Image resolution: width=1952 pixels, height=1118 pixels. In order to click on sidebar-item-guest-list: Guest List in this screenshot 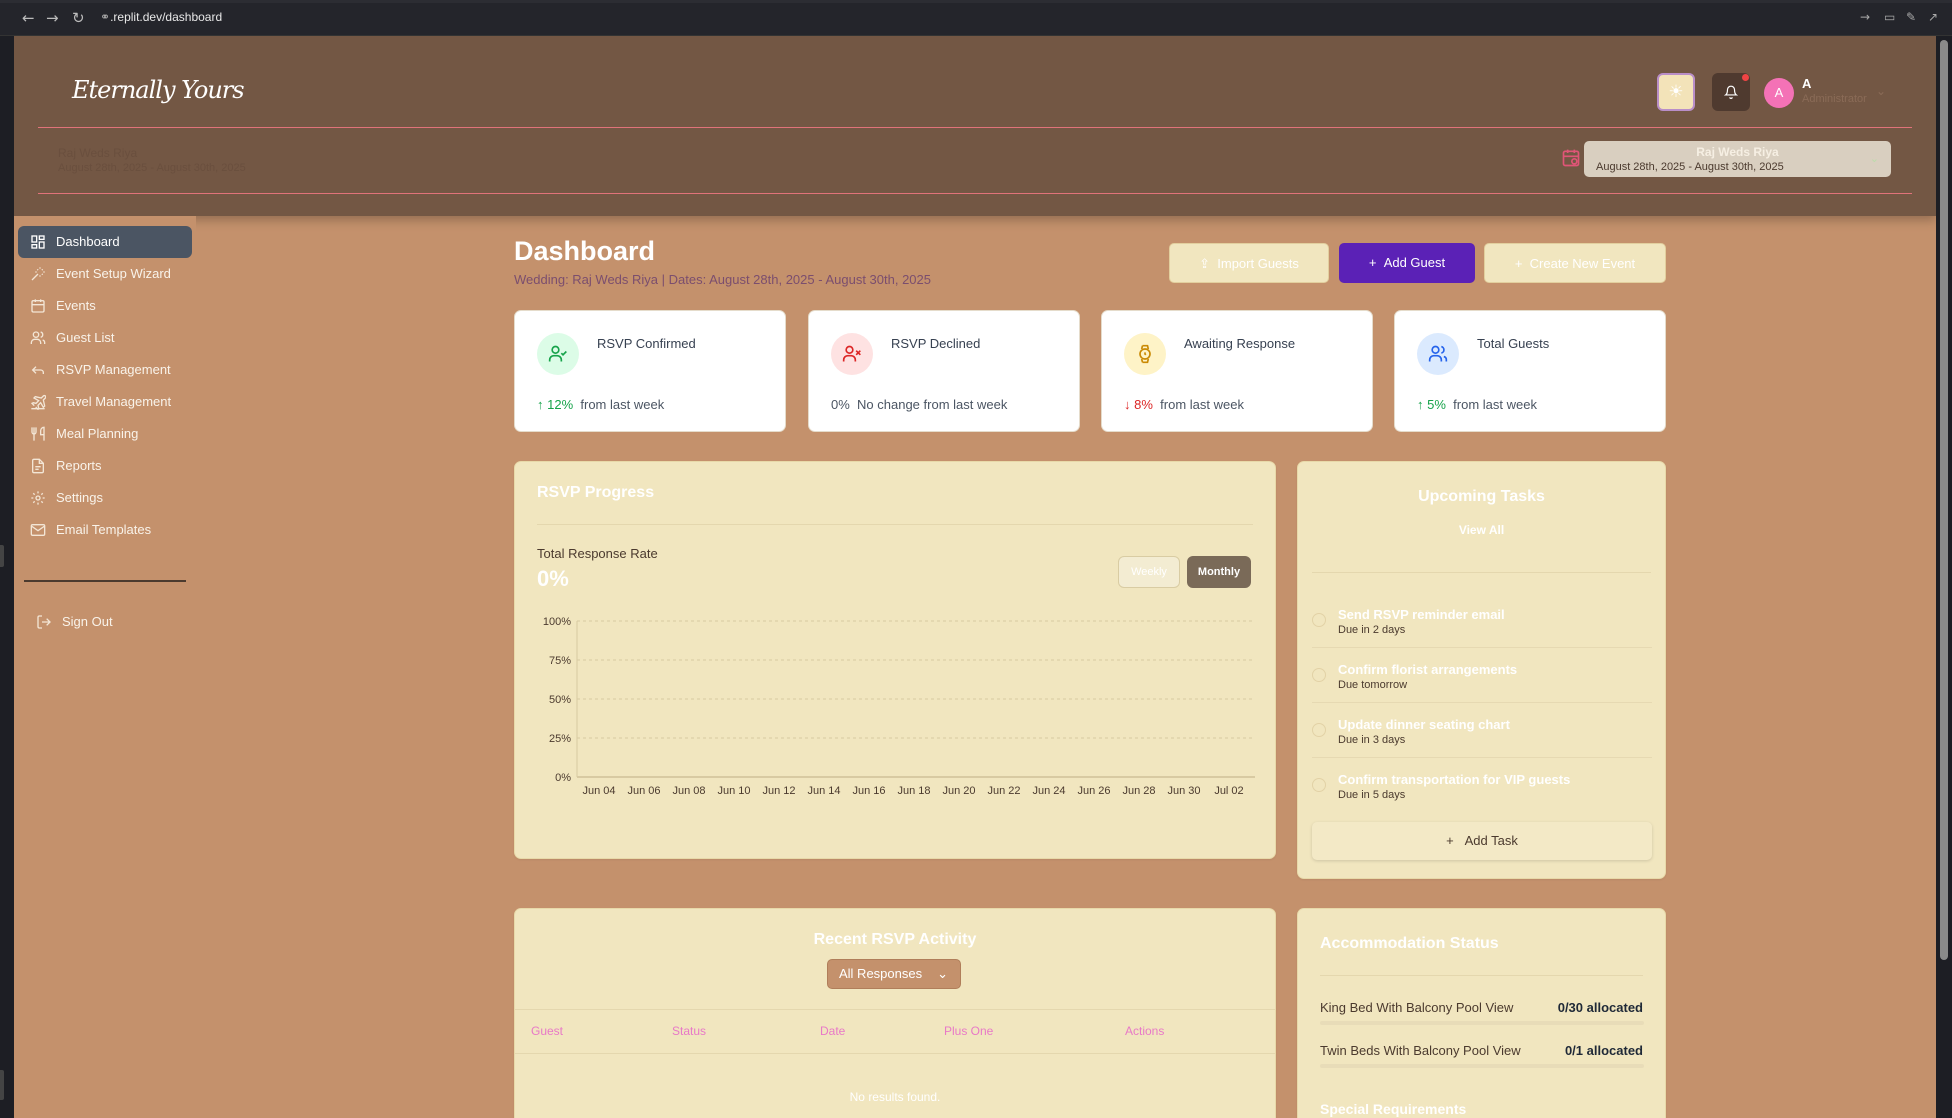, I will do `click(105, 338)`.